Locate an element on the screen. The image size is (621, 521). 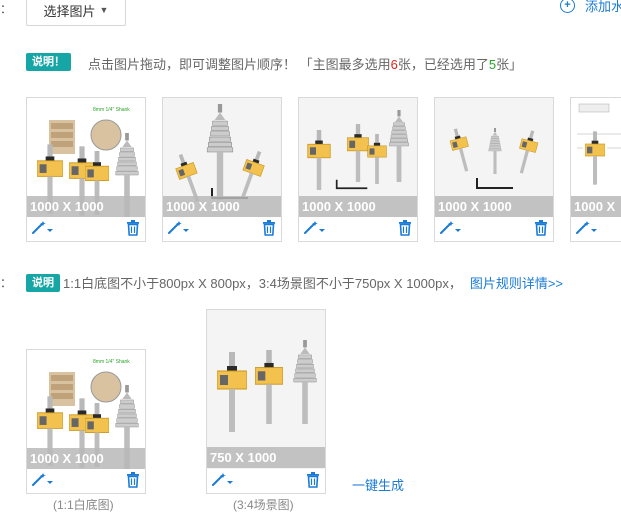
image-rules-link: 图片规则详情>> is located at coordinates (516, 283).